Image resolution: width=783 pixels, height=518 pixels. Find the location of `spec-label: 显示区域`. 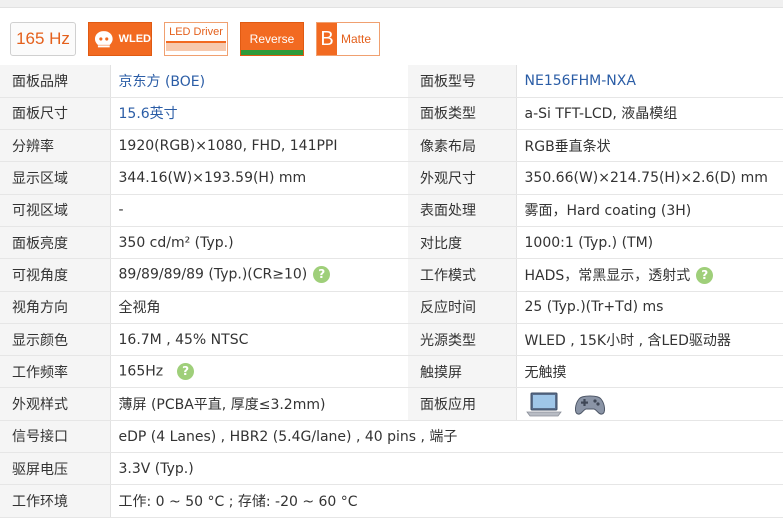

spec-label: 显示区域 is located at coordinates (55, 178).